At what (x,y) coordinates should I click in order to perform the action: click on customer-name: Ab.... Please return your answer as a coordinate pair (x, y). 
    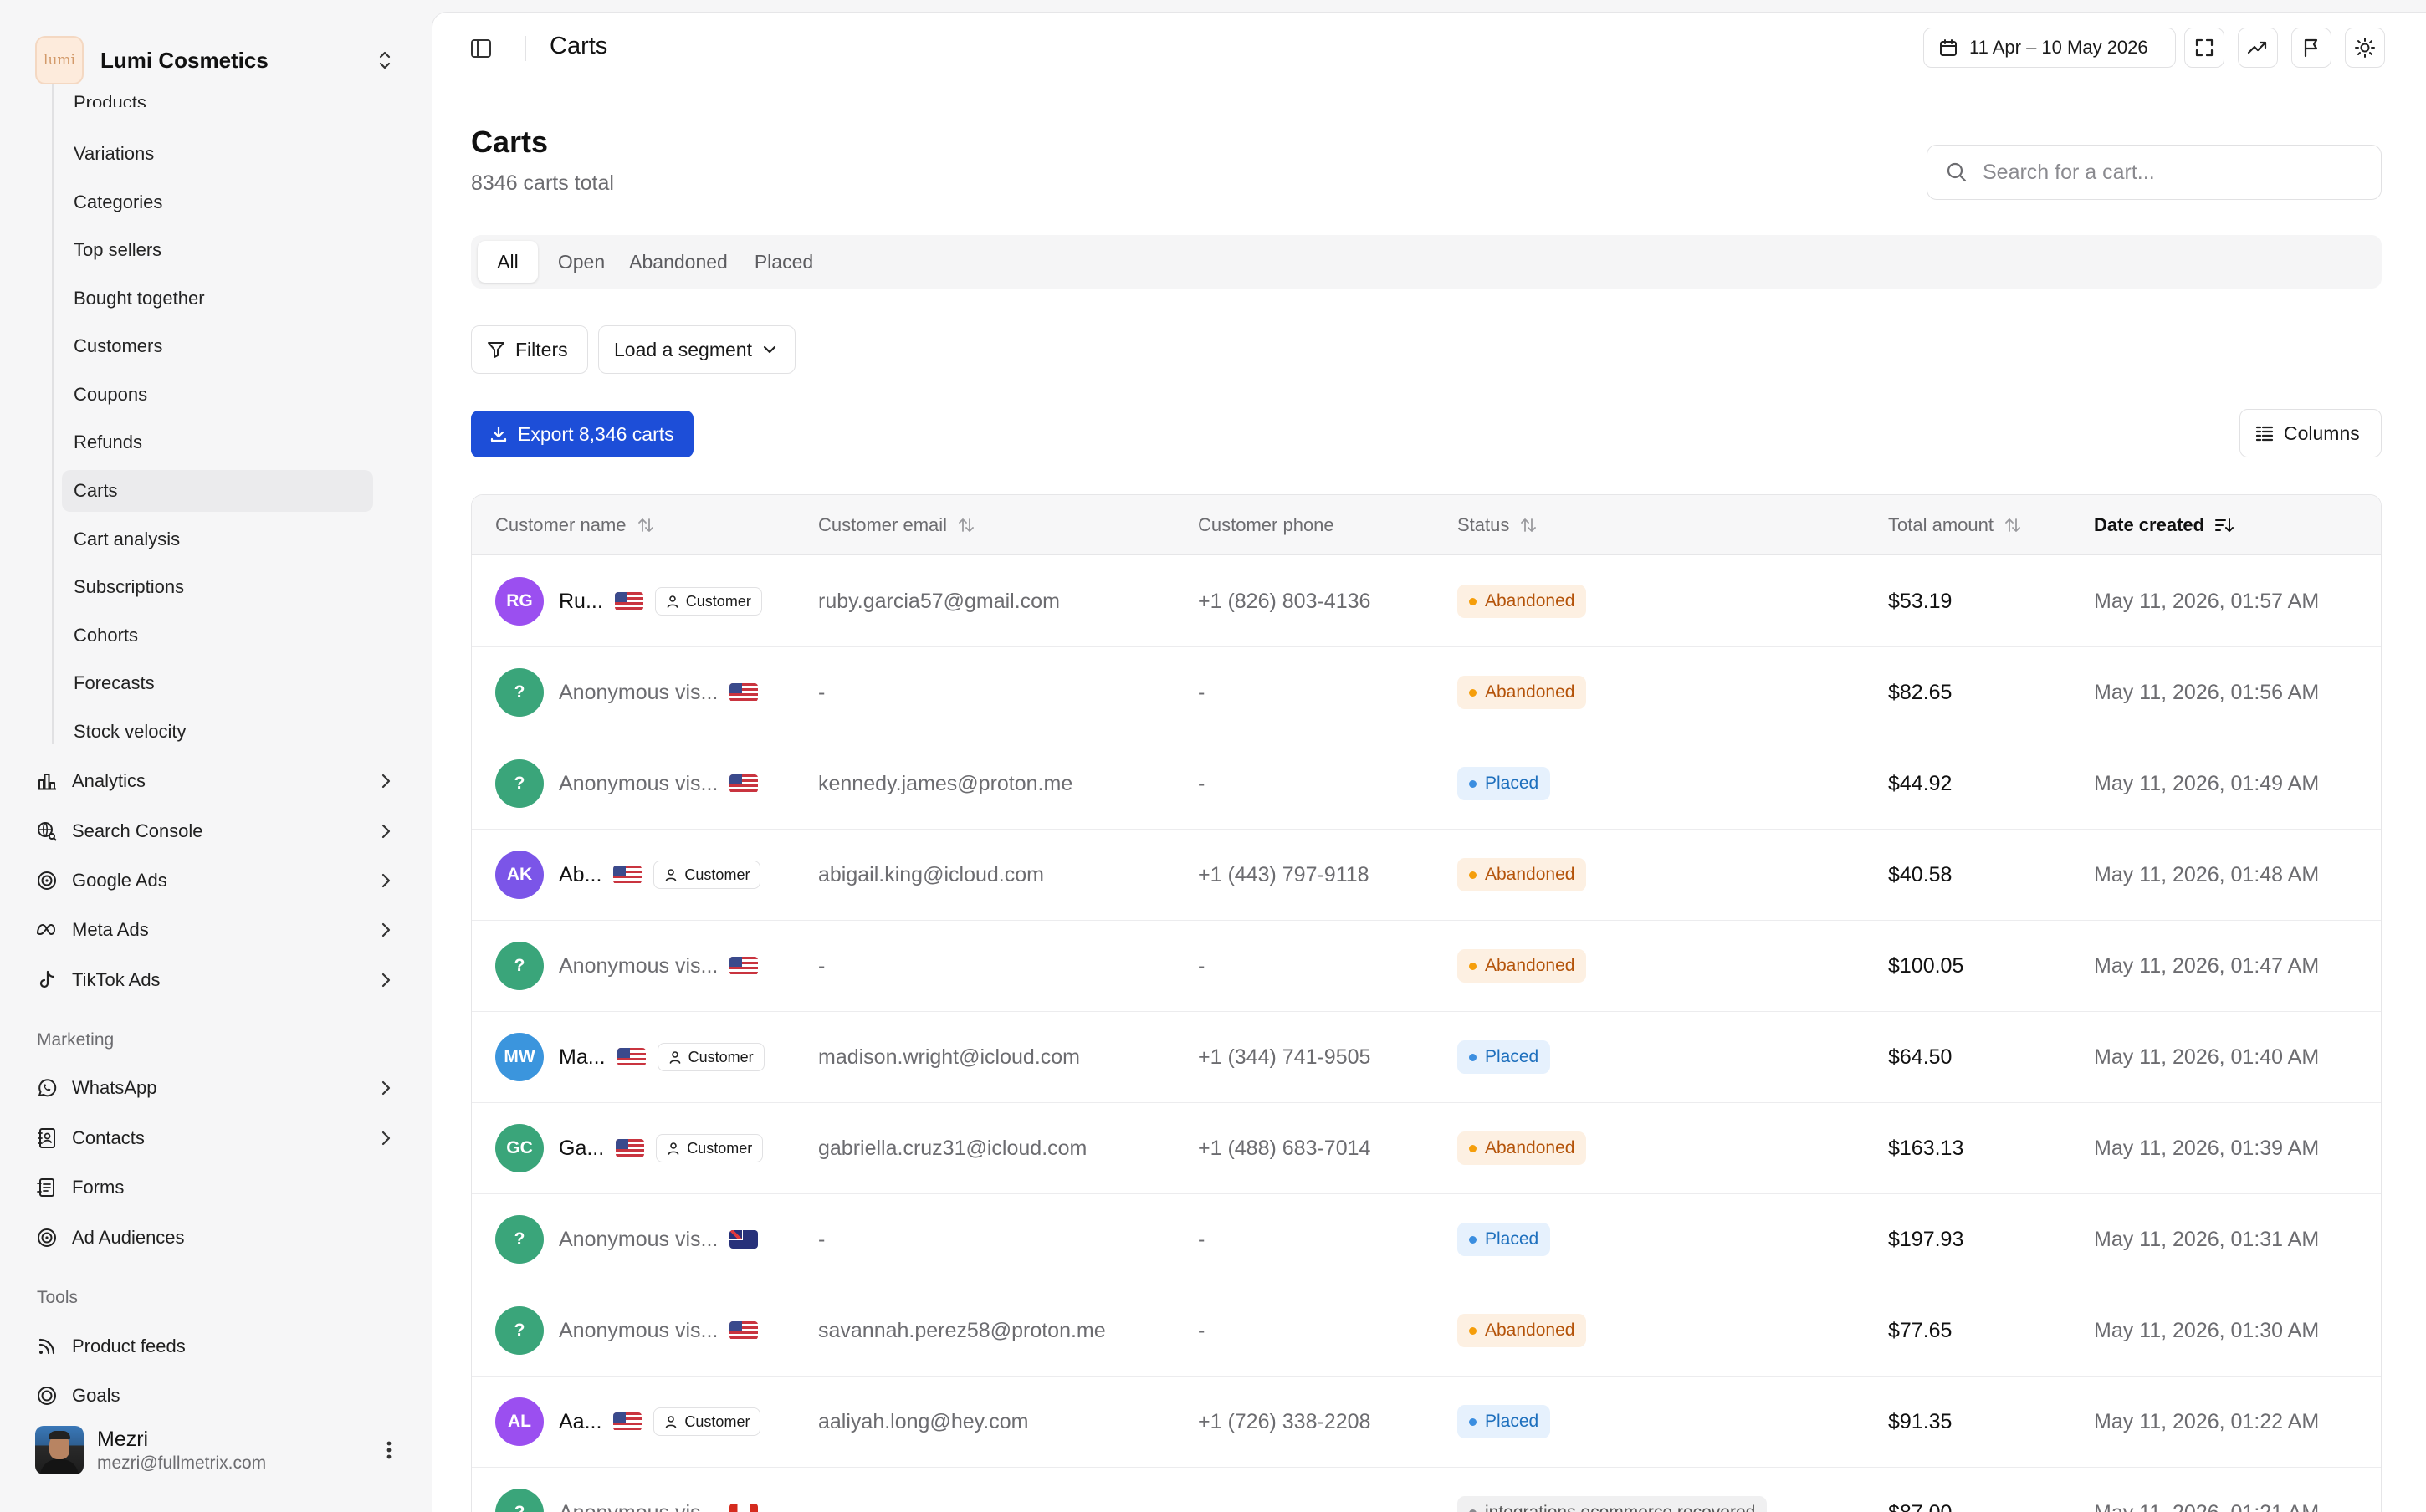
    Looking at the image, I should click on (580, 875).